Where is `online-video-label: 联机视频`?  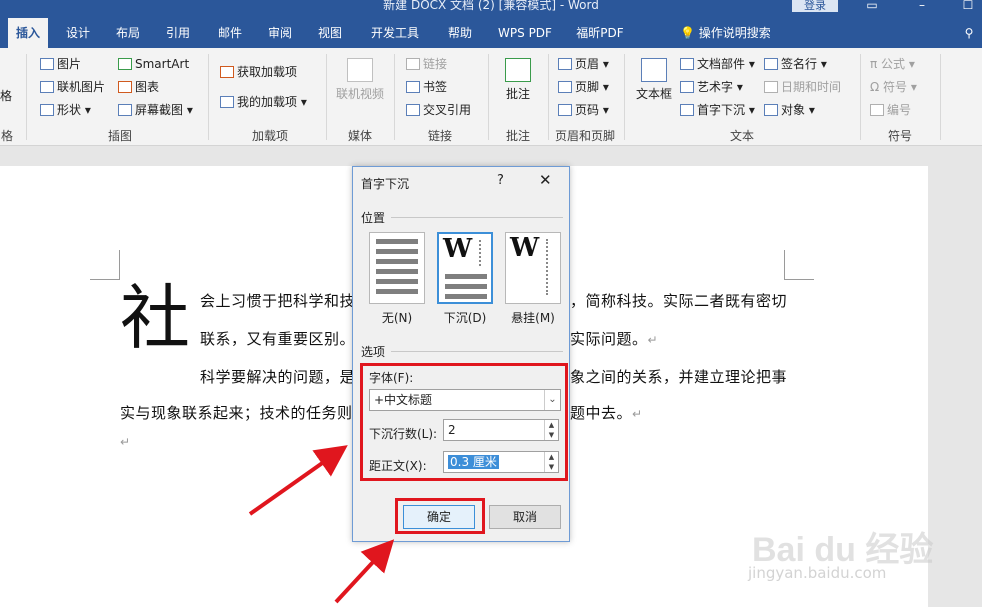 online-video-label: 联机视频 is located at coordinates (359, 94).